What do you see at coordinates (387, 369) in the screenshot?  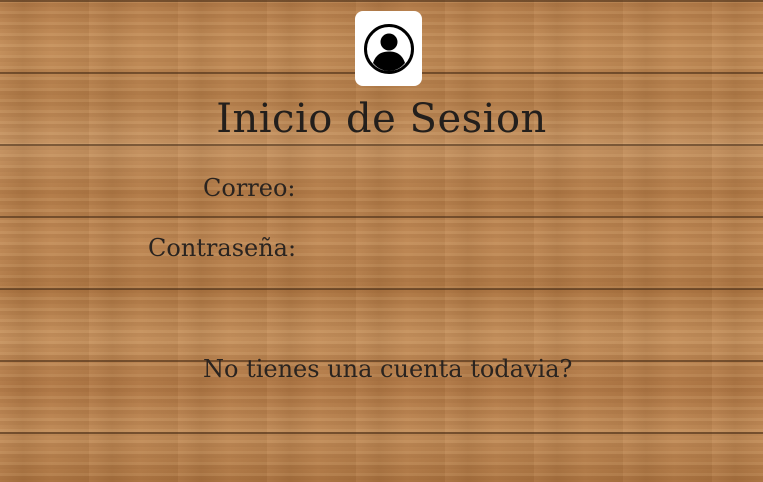 I see `signup-link: No tienes una cuenta todavia?` at bounding box center [387, 369].